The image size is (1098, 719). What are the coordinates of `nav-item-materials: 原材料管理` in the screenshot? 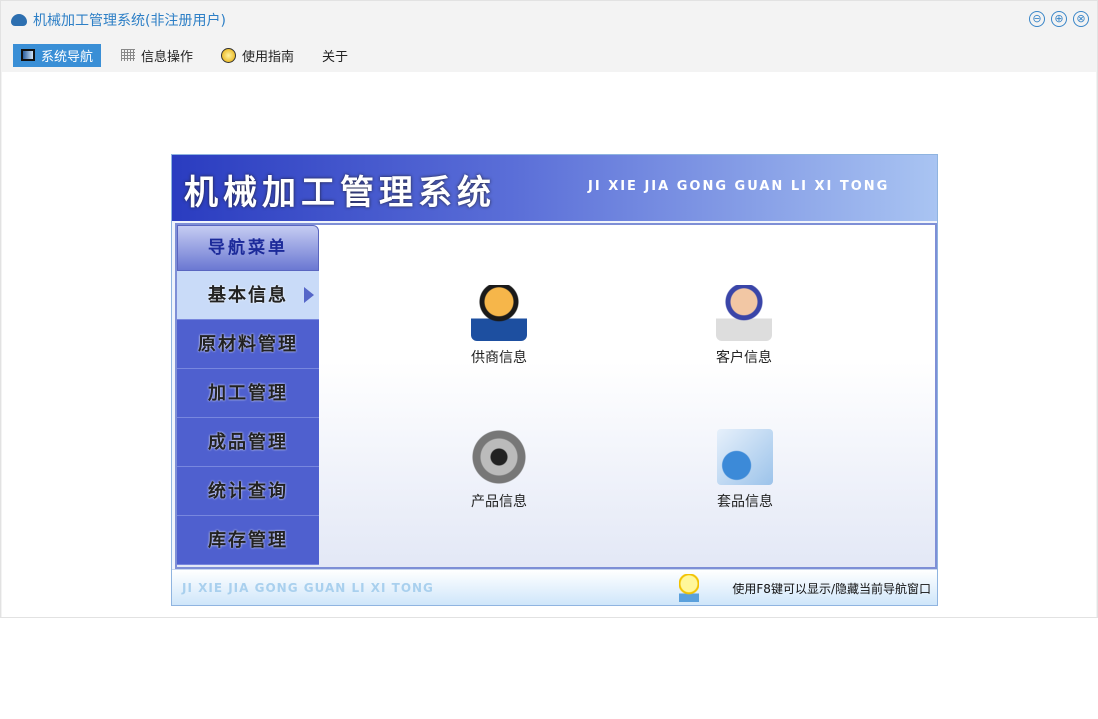 It's located at (248, 344).